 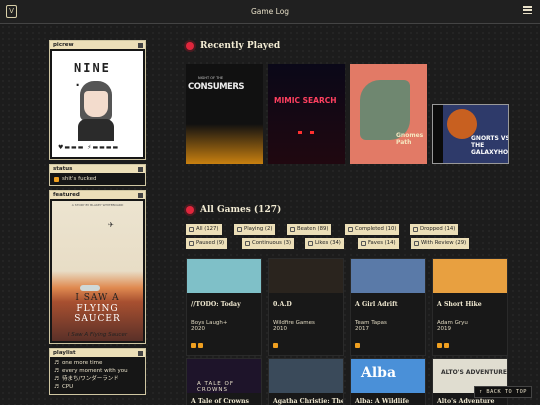 I want to click on game-title: Agatha Christie: The, so click(x=308, y=401).